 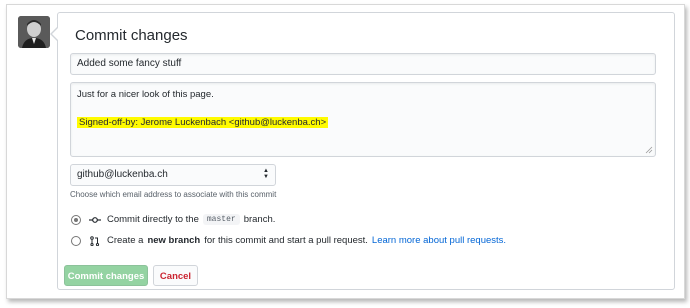 What do you see at coordinates (95, 240) in the screenshot?
I see `git-pull-request-icon` at bounding box center [95, 240].